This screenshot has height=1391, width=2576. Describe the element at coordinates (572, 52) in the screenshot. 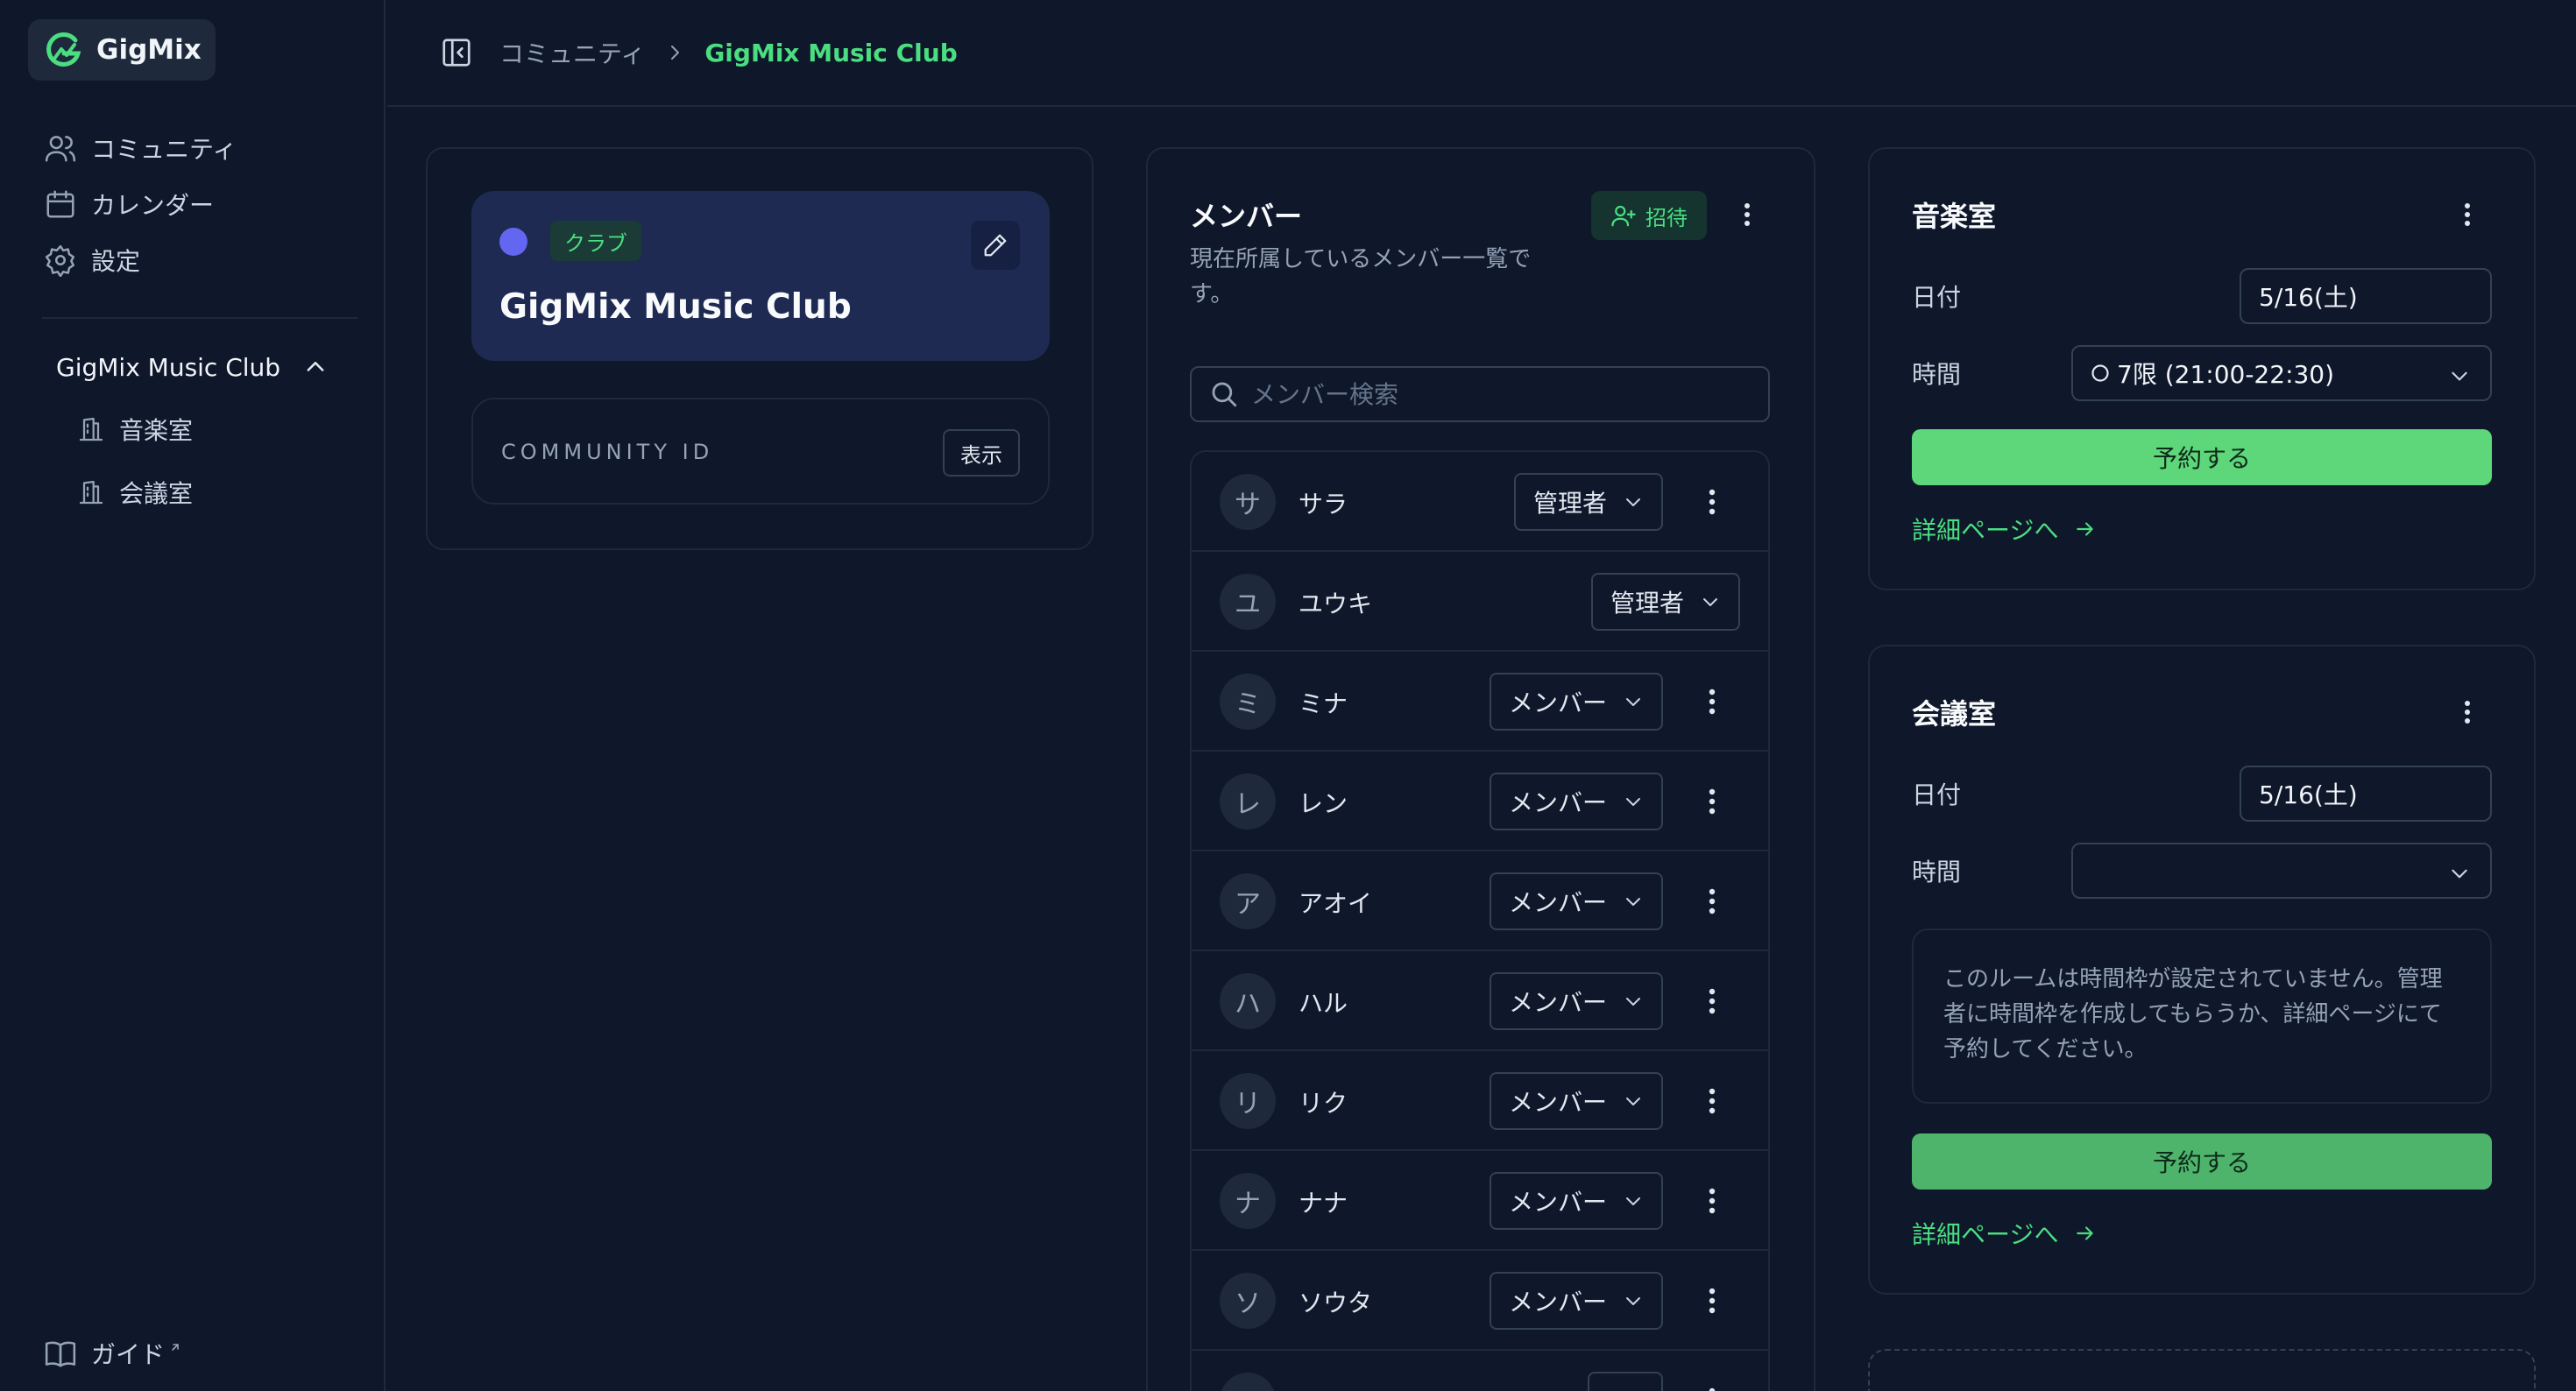

I see `breadcrumb-community: コミュニティ` at that location.